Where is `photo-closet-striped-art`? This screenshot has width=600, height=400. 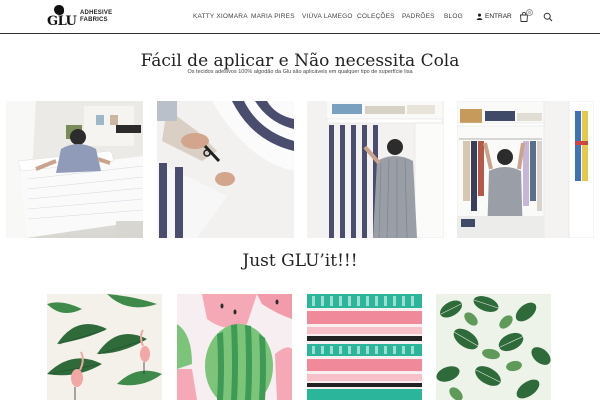
photo-closet-striped-art is located at coordinates (375, 169).